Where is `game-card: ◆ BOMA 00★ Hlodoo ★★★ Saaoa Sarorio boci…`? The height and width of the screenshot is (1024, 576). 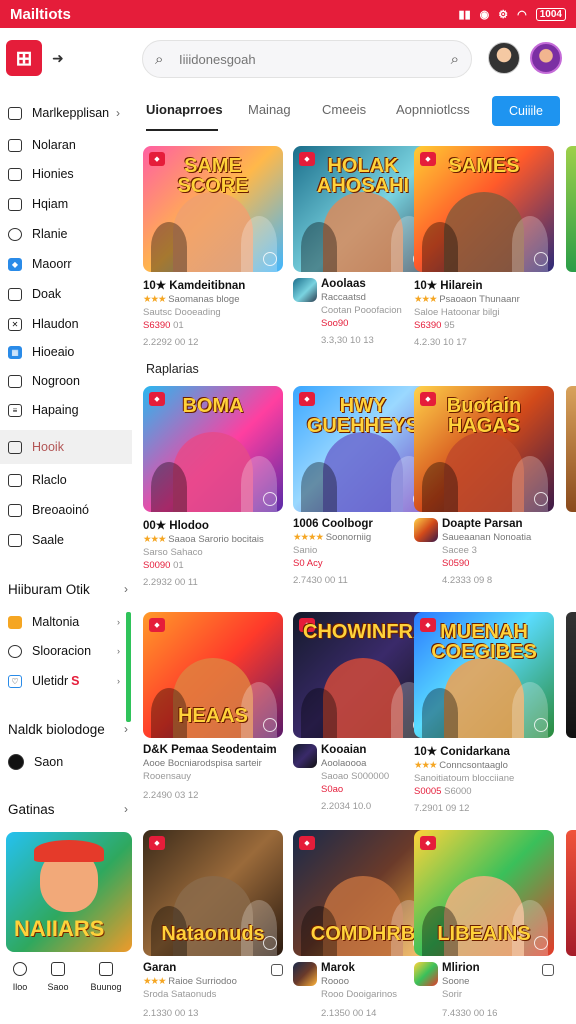
game-card: ◆ BOMA 00★ Hlodoo ★★★ Saaoa Sarorio boci… is located at coordinates (213, 487).